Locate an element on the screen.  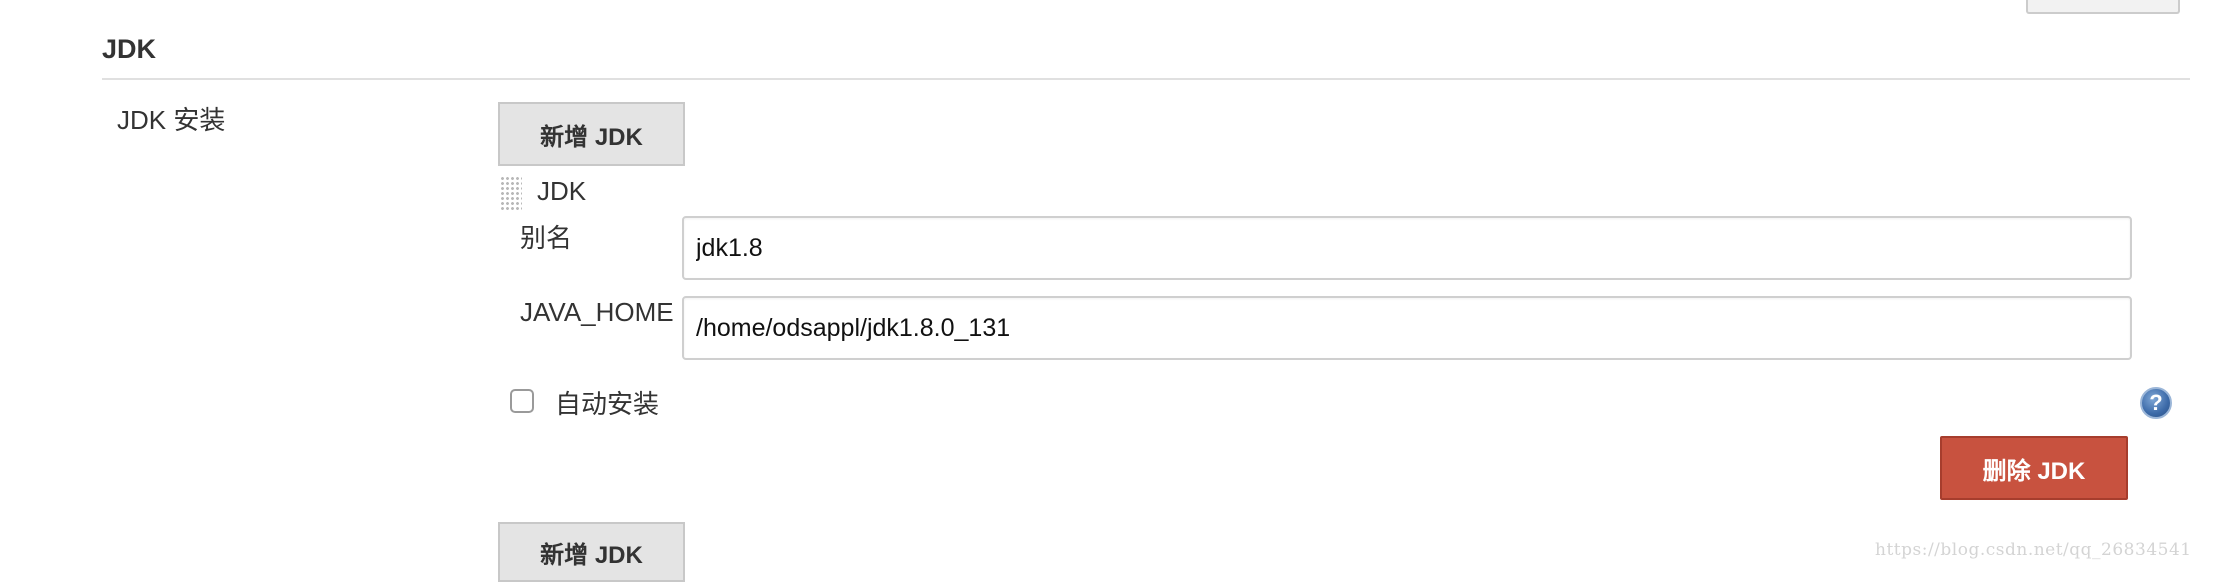
add-jdk-button: 新增 JDK is located at coordinates (591, 134).